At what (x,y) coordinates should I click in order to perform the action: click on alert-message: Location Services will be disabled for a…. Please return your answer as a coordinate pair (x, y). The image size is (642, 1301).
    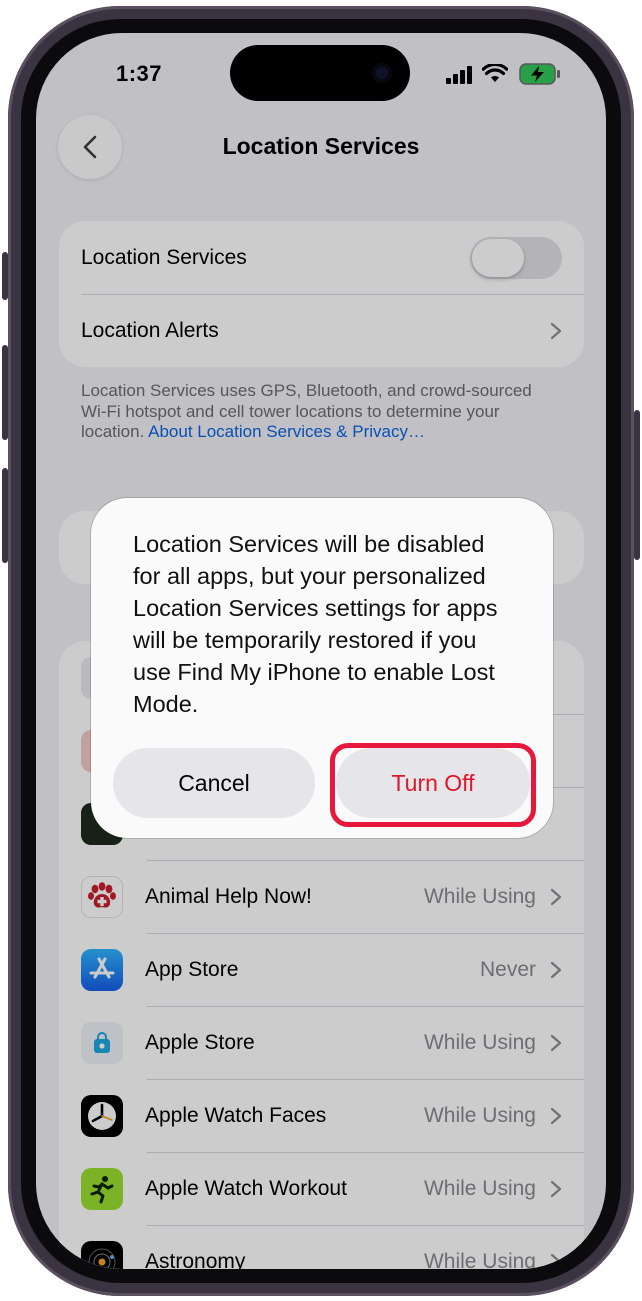
    Looking at the image, I should click on (315, 624).